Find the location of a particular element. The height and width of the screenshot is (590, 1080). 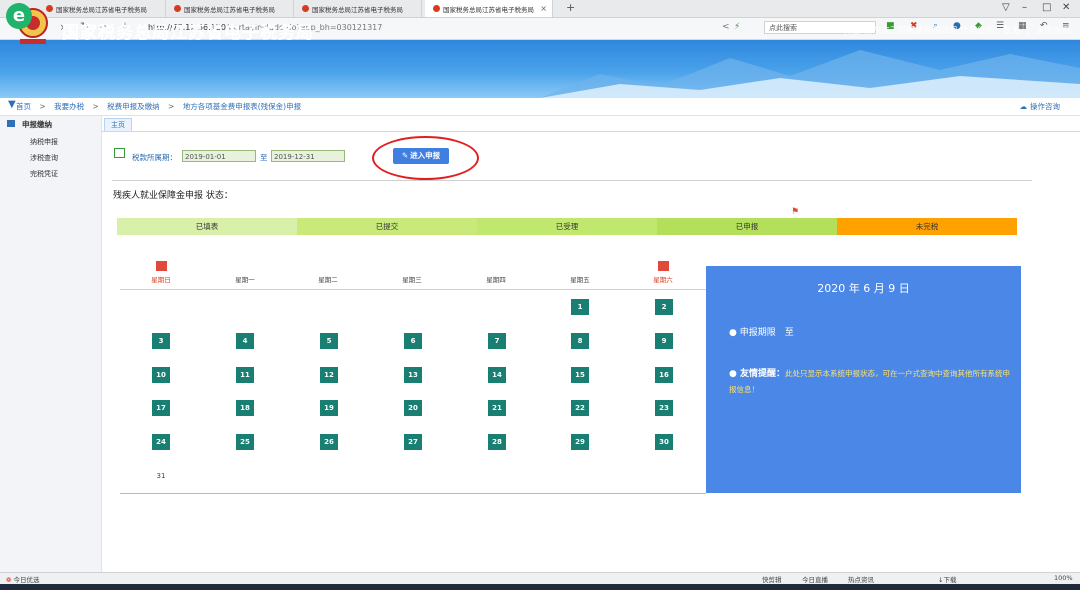

calendar-header-line is located at coordinates (413, 289).